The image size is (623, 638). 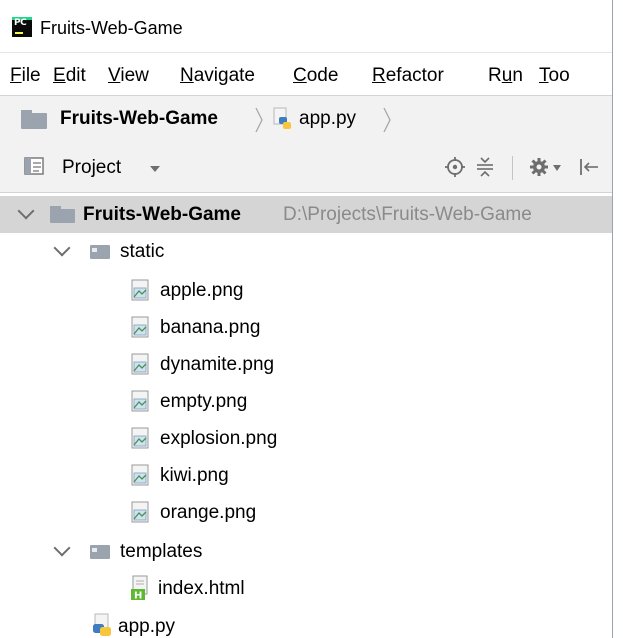 I want to click on gear-icon, so click(x=539, y=167).